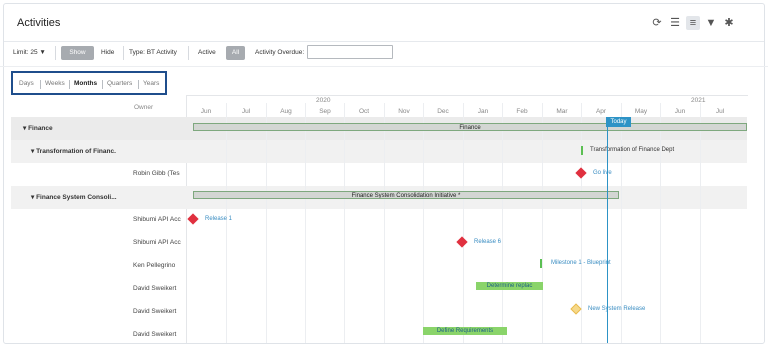 The image size is (768, 347). I want to click on month-label: Oct, so click(364, 111).